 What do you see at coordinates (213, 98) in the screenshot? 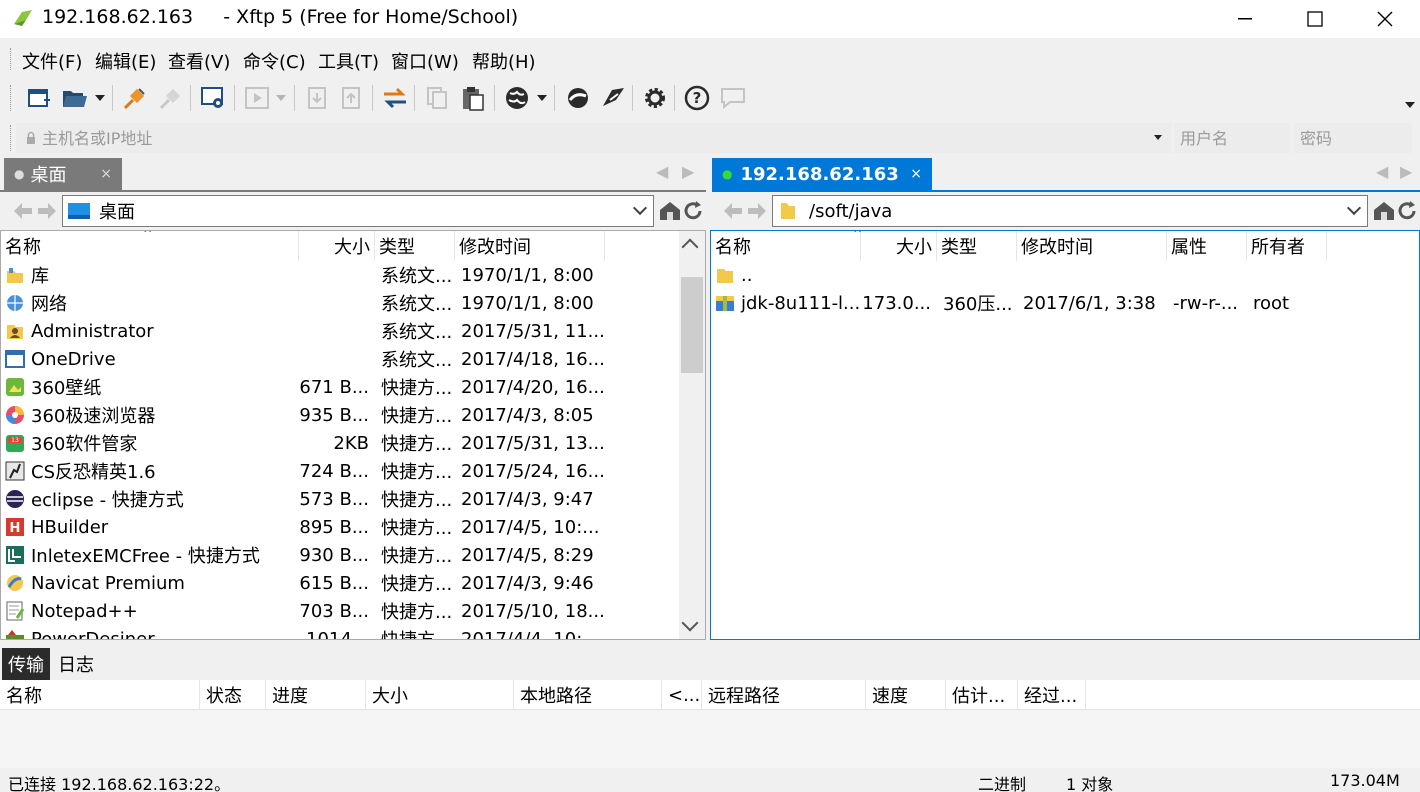
I see `properties-button` at bounding box center [213, 98].